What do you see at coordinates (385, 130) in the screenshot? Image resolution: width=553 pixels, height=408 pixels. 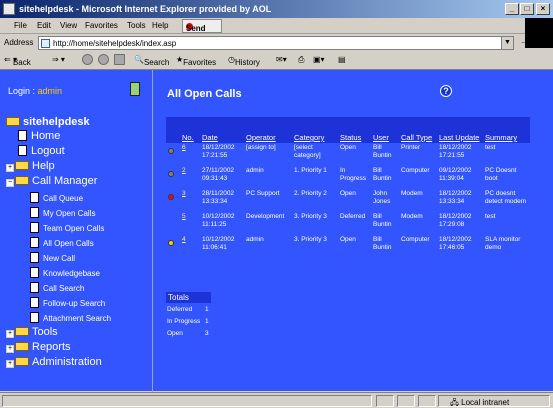 I see `col-user: User` at bounding box center [385, 130].